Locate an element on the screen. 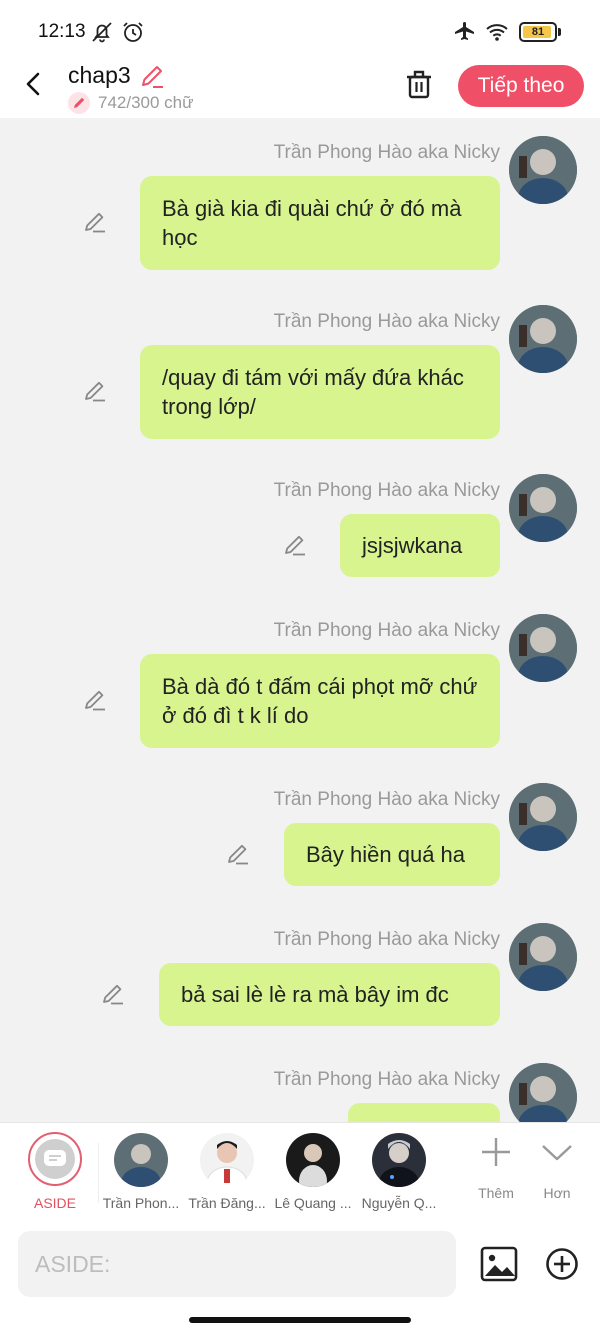 The height and width of the screenshot is (1333, 600). editor-header: chap3 742/300 chữ Tiếp theo is located at coordinates (300, 89).